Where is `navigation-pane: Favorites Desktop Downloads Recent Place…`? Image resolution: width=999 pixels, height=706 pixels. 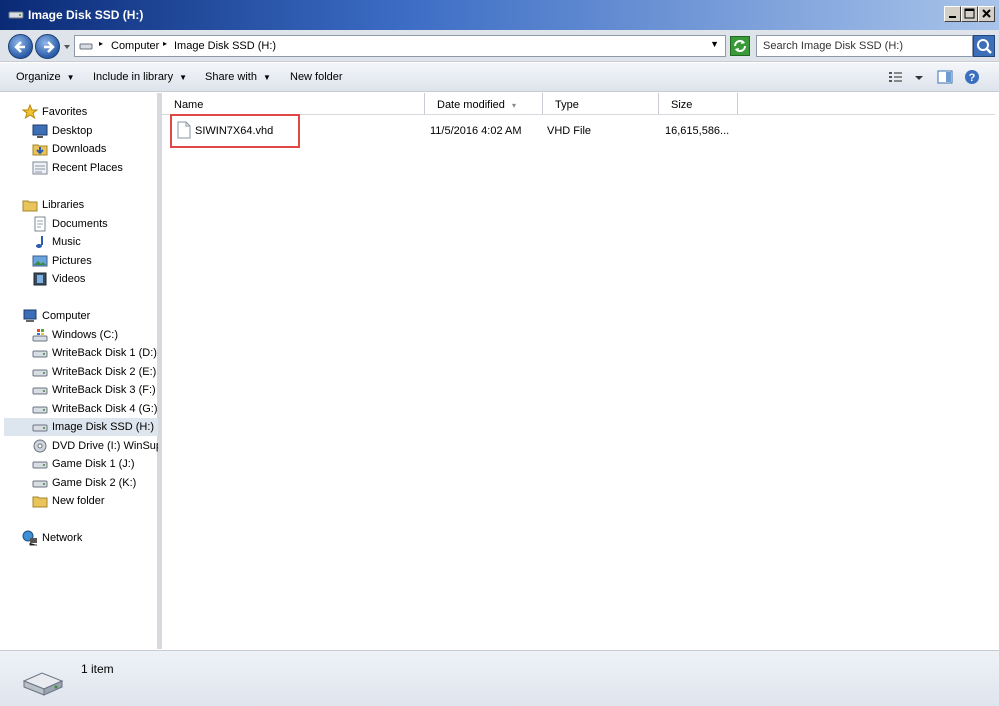
navigation-pane: Favorites Desktop Downloads Recent Place… is located at coordinates (81, 371).